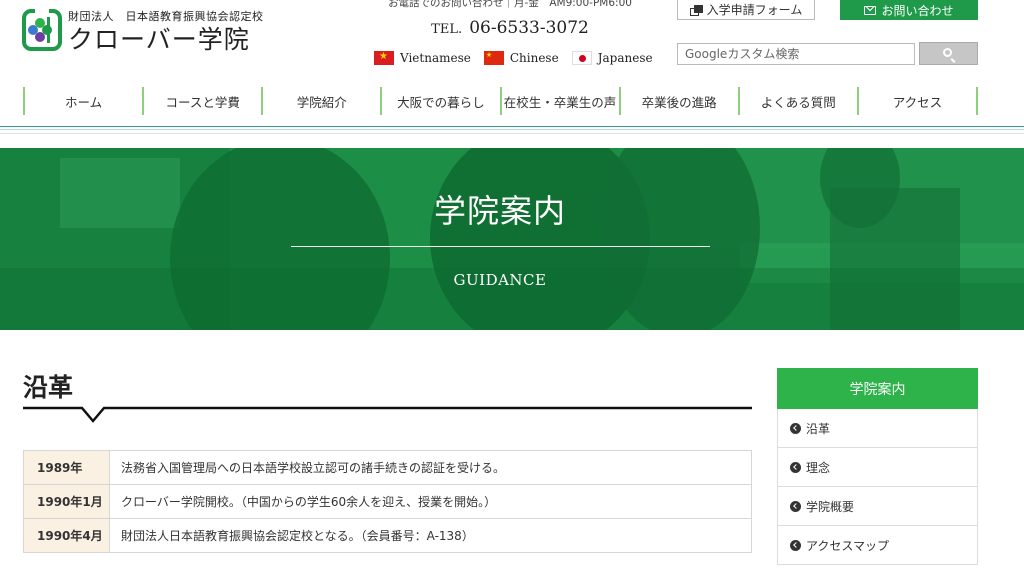  I want to click on lang-vietnamese: Vietnamese, so click(422, 57).